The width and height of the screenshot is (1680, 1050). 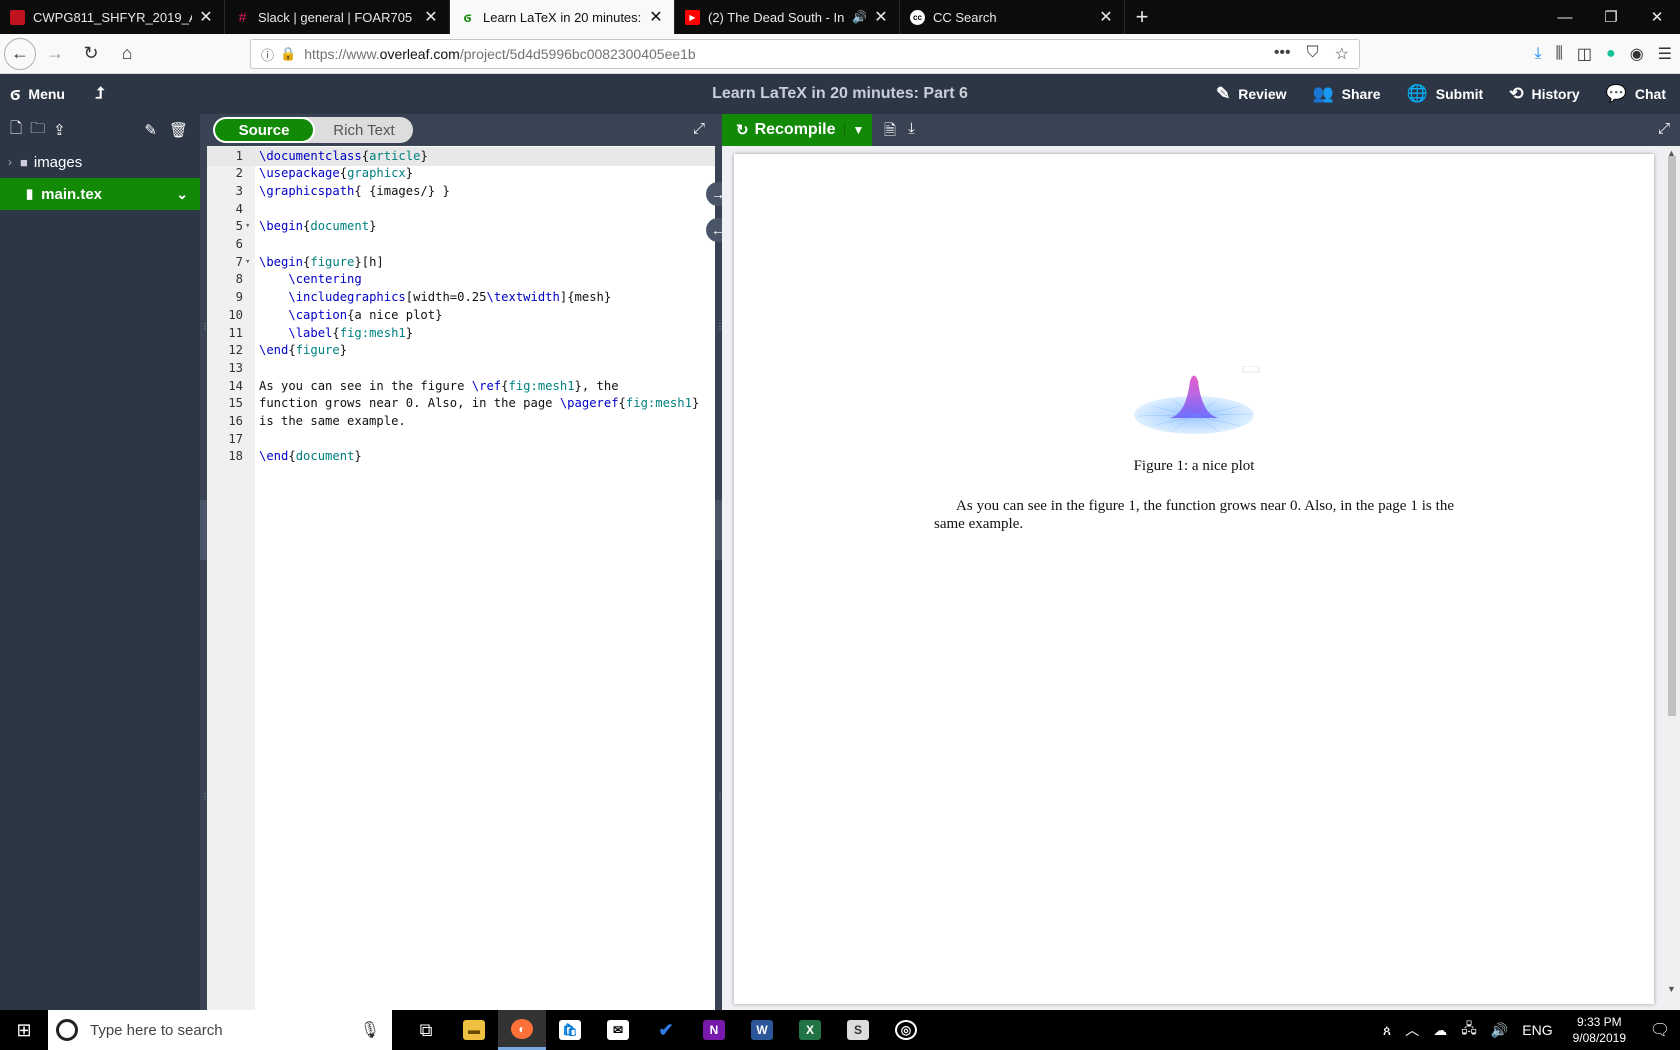 I want to click on browser-tab-overleaf: ϭ Learn LaTeX in 20 minutes: Part ✕, so click(x=562, y=17).